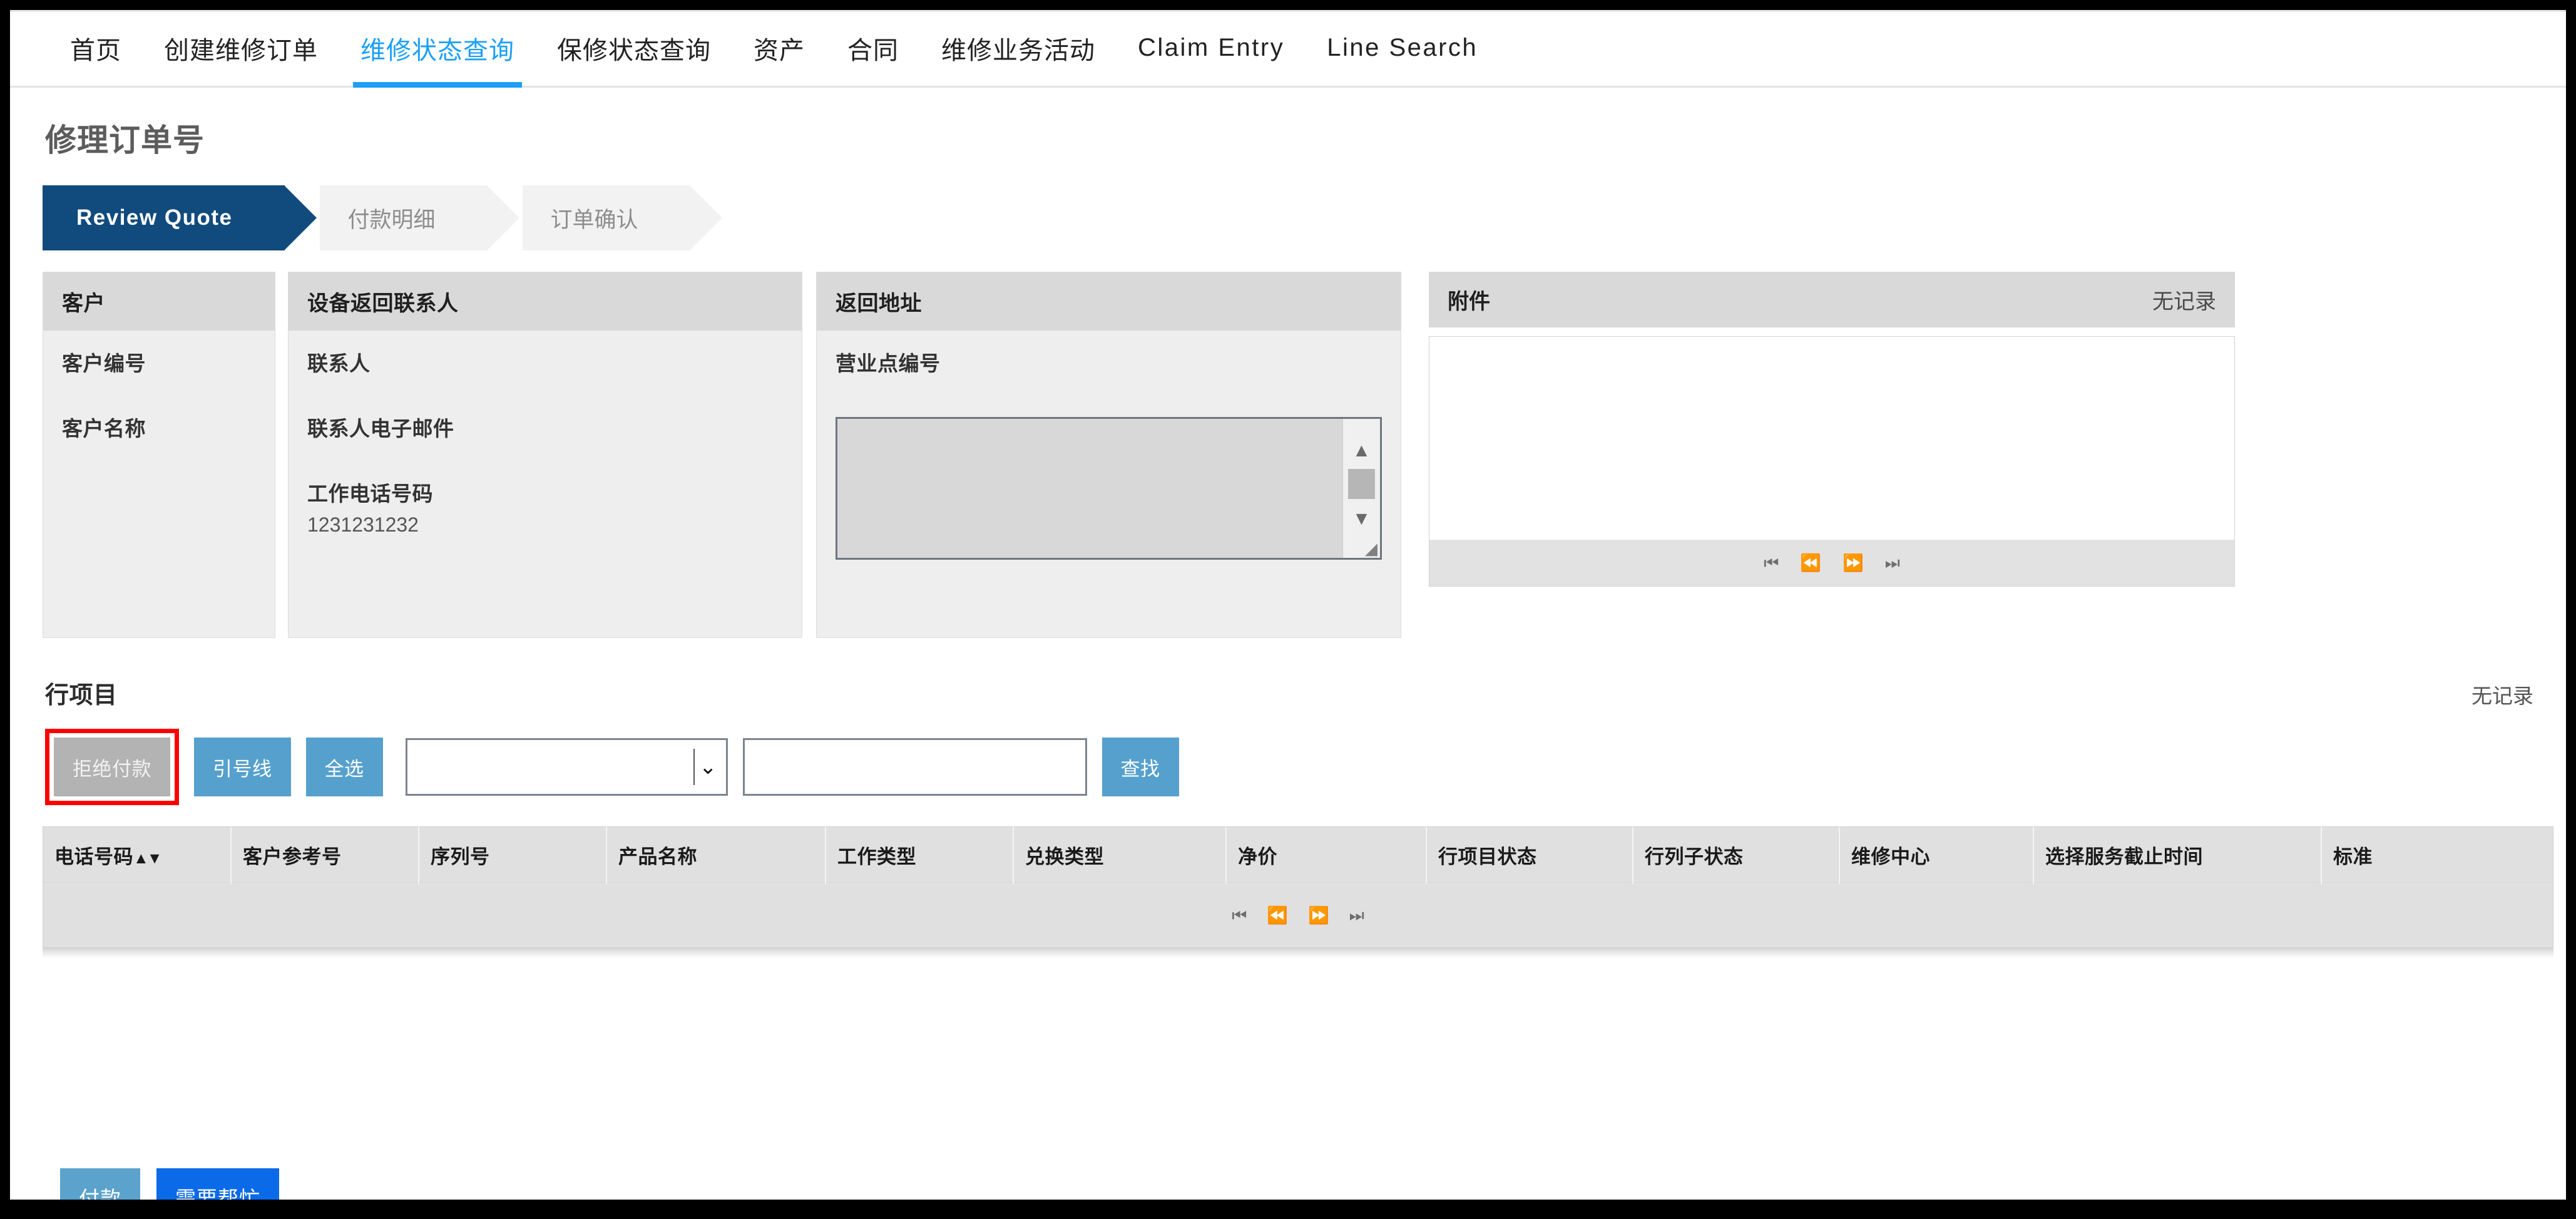  I want to click on column-header-5: 兑换类型, so click(1120, 855).